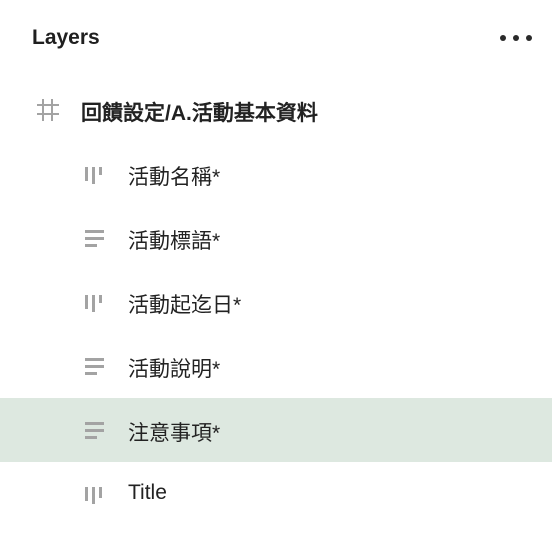 This screenshot has height=536, width=552. Describe the element at coordinates (276, 494) in the screenshot. I see `layer-row: Title` at that location.